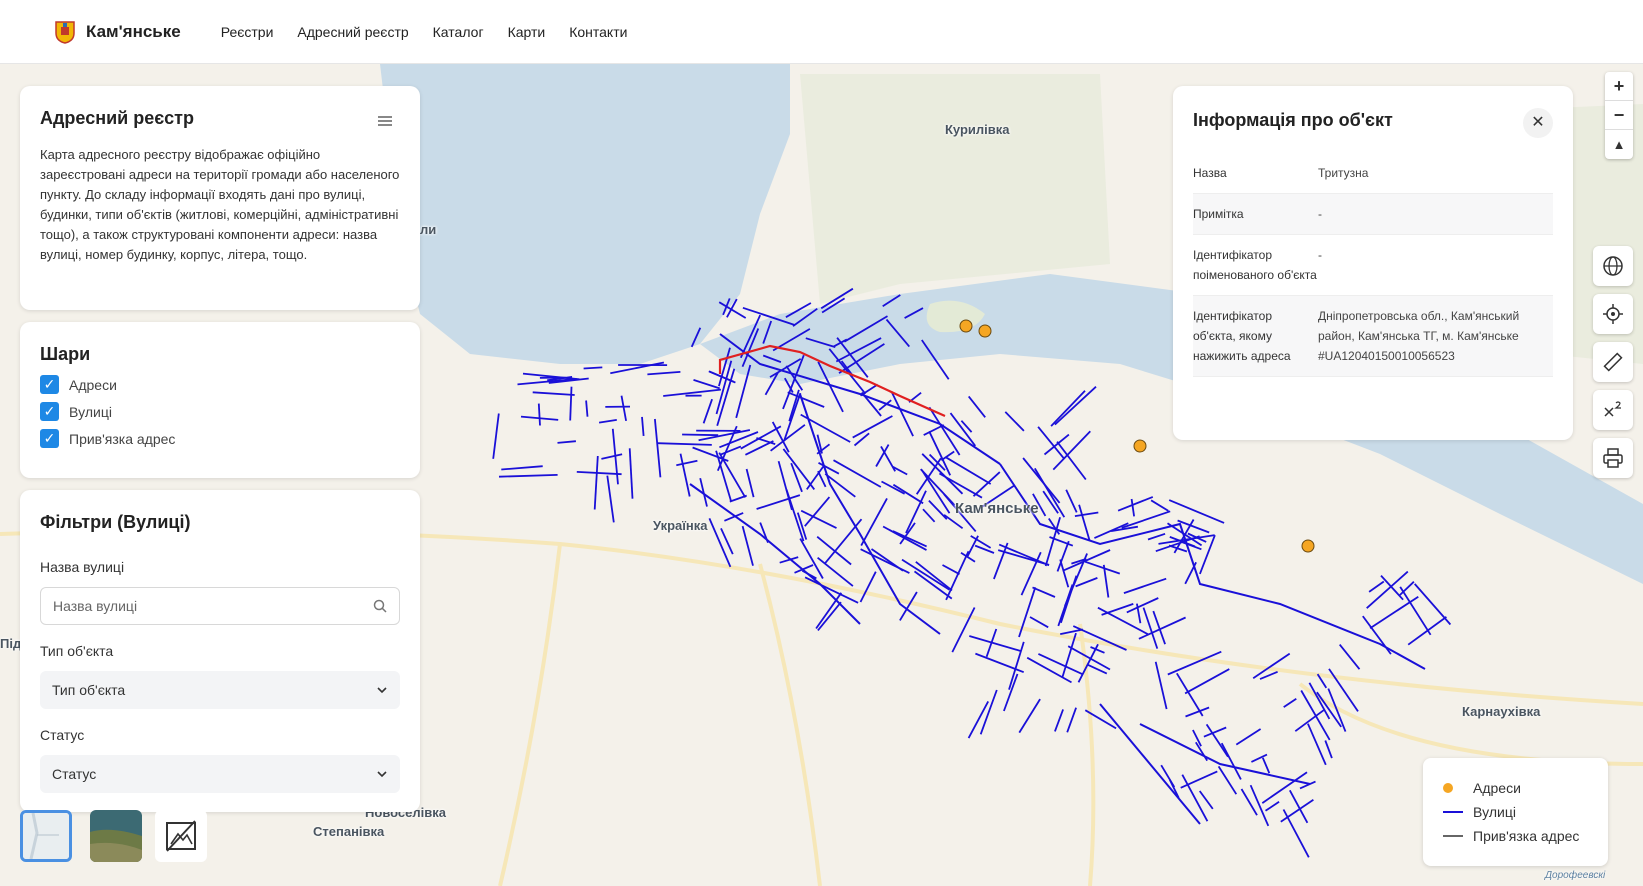  I want to click on crosshair-icon, so click(1613, 314).